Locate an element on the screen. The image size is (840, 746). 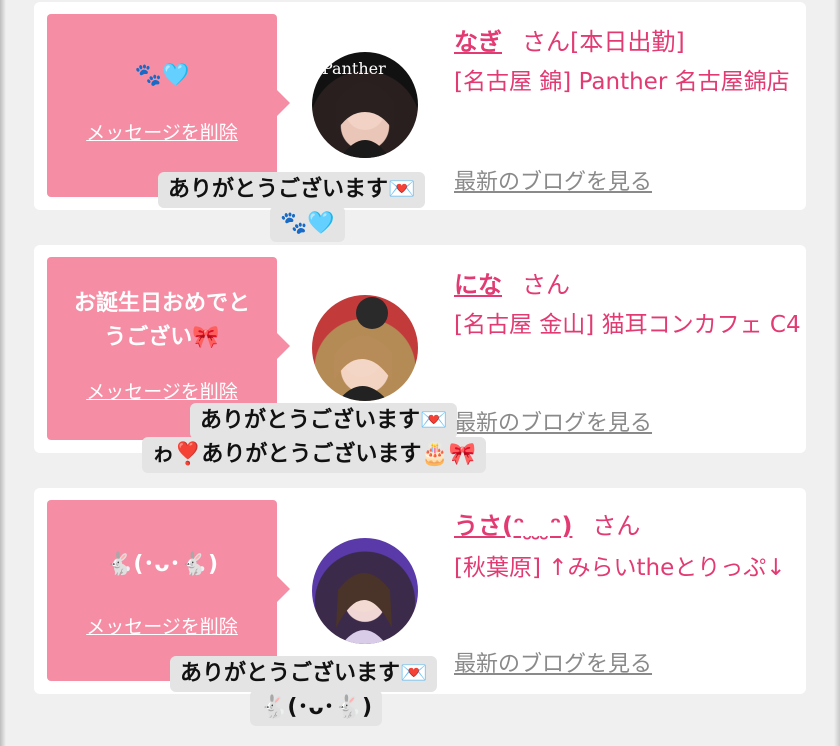
cast-name-link: うさ(ᵔ ̮ ̮ ̮ᵔ) is located at coordinates (513, 526).